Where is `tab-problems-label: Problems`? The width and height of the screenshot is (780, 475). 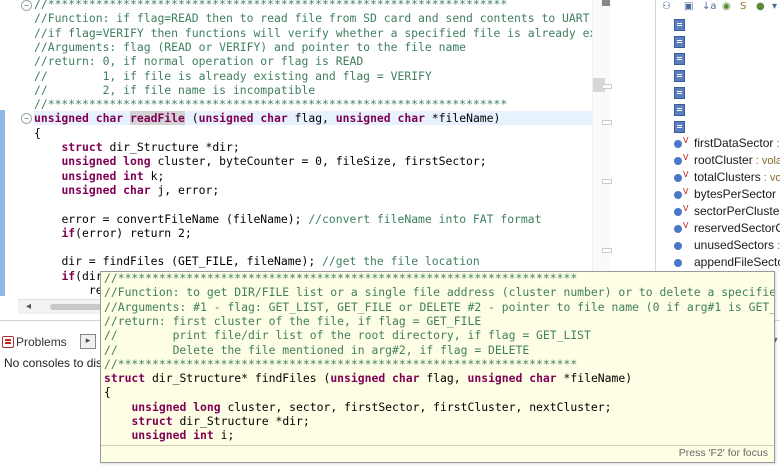
tab-problems-label: Problems is located at coordinates (41, 342).